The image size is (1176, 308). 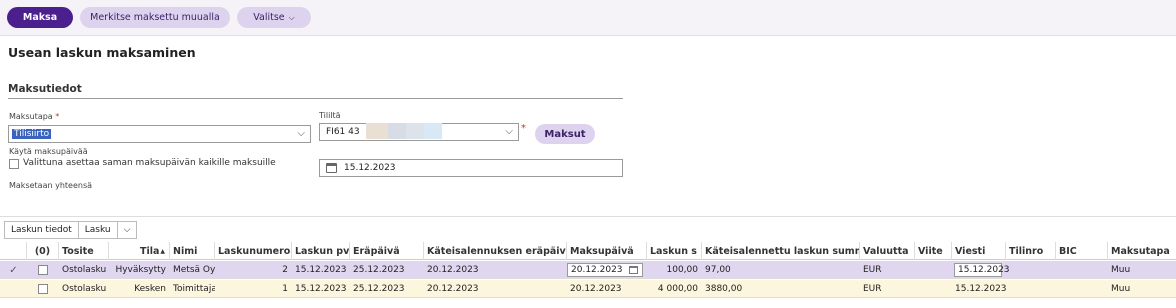 I want to click on payment-method-label: Maksutapa *, so click(x=34, y=116).